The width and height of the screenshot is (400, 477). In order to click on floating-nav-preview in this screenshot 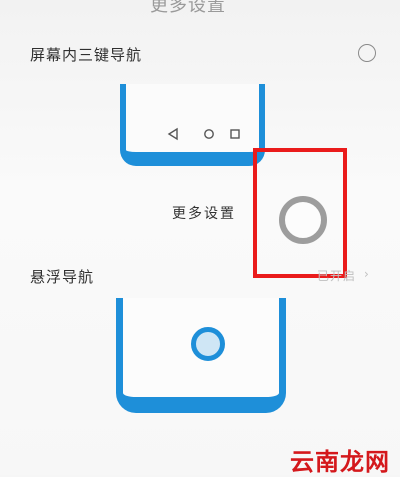, I will do `click(201, 355)`.